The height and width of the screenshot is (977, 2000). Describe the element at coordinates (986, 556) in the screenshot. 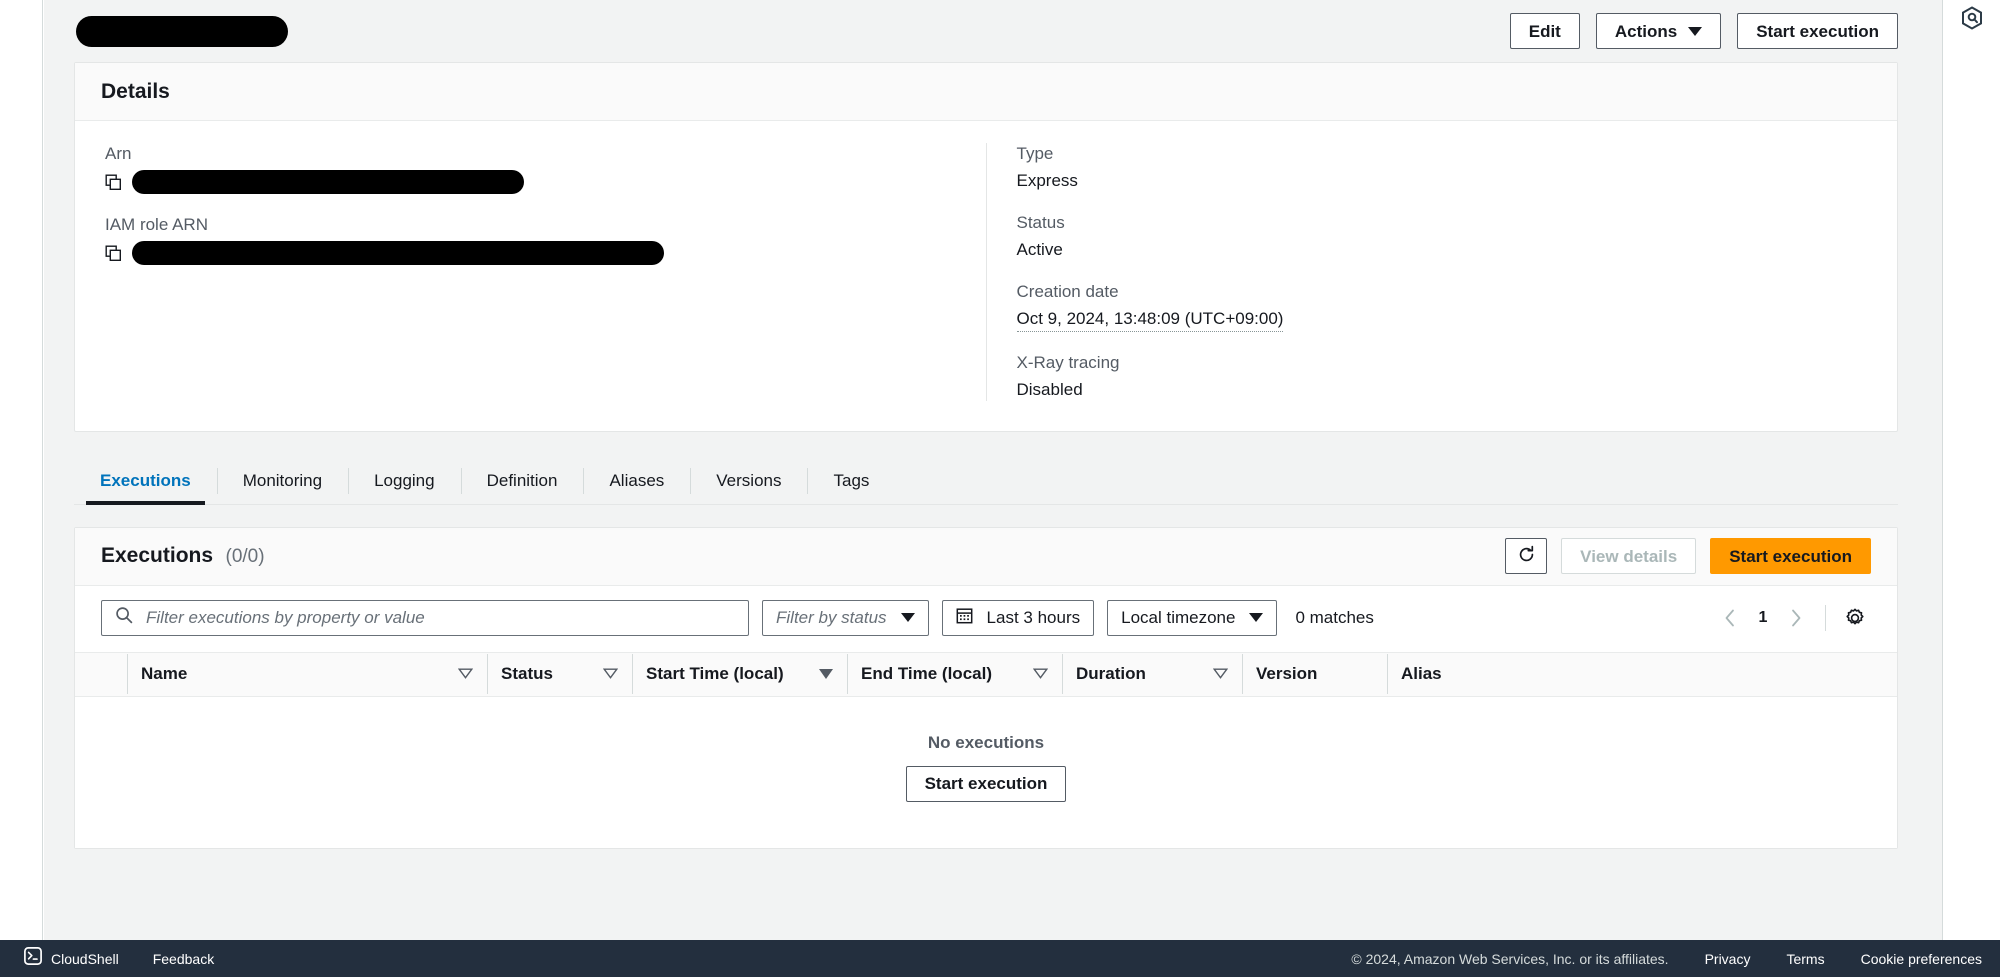

I see `executions-card-header: Executions (0/0) View details Start exec` at that location.